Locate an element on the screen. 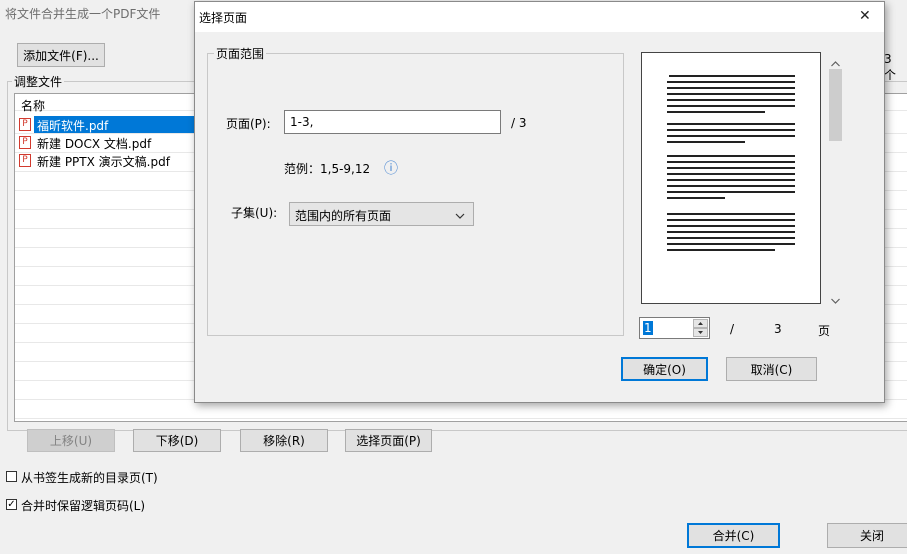  bookmark-toc-checkbox is located at coordinates (11, 476).